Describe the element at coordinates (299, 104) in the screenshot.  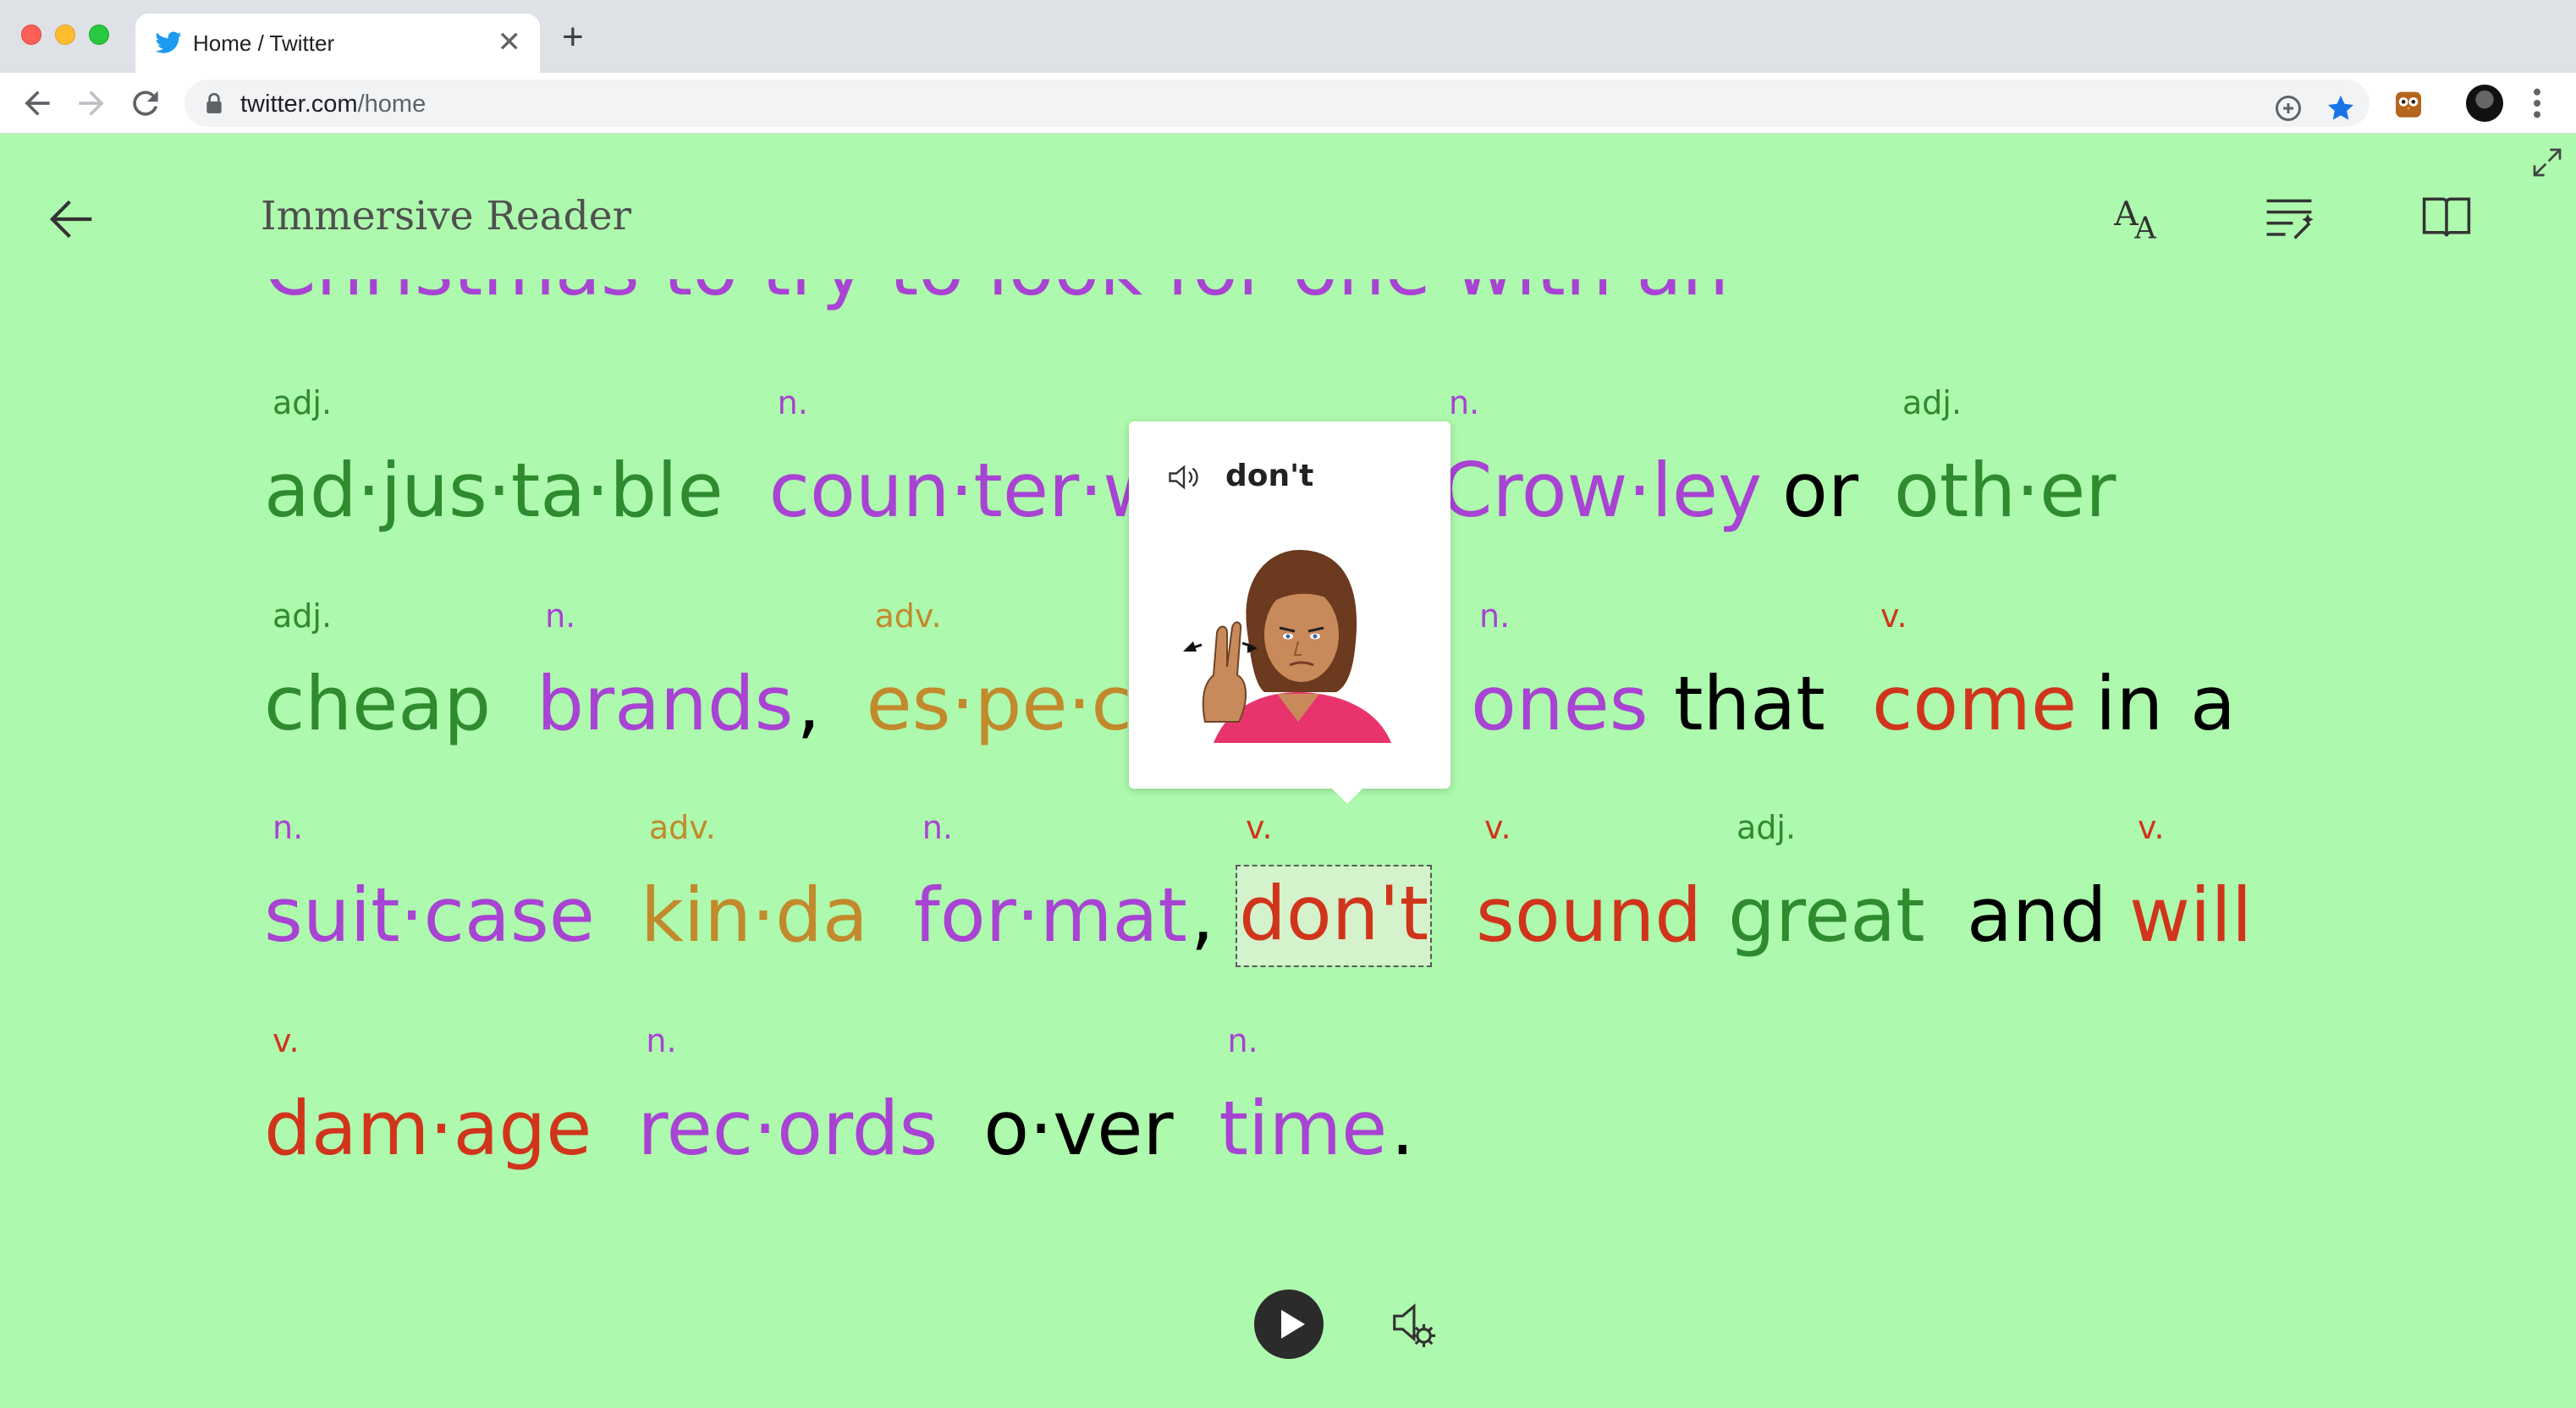
I see `url-host: twitter.com` at that location.